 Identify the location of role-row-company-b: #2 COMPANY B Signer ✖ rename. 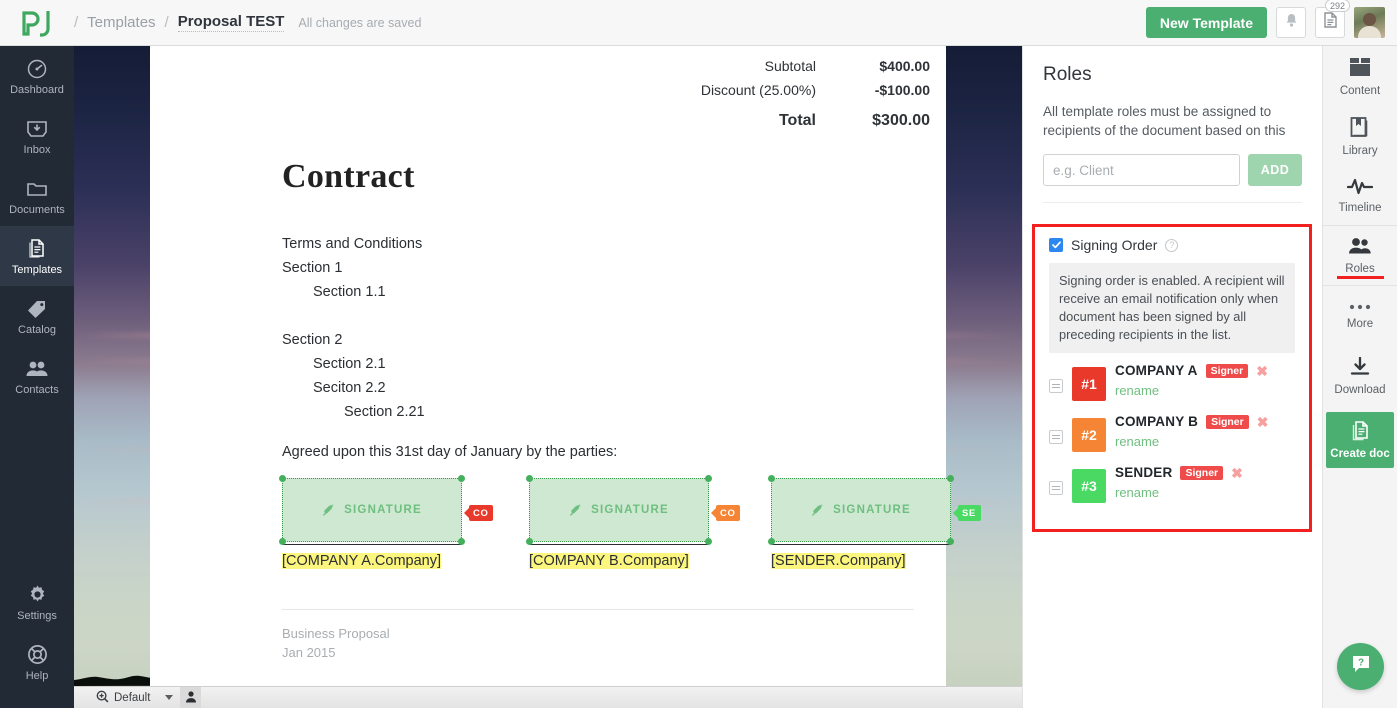
(1172, 433).